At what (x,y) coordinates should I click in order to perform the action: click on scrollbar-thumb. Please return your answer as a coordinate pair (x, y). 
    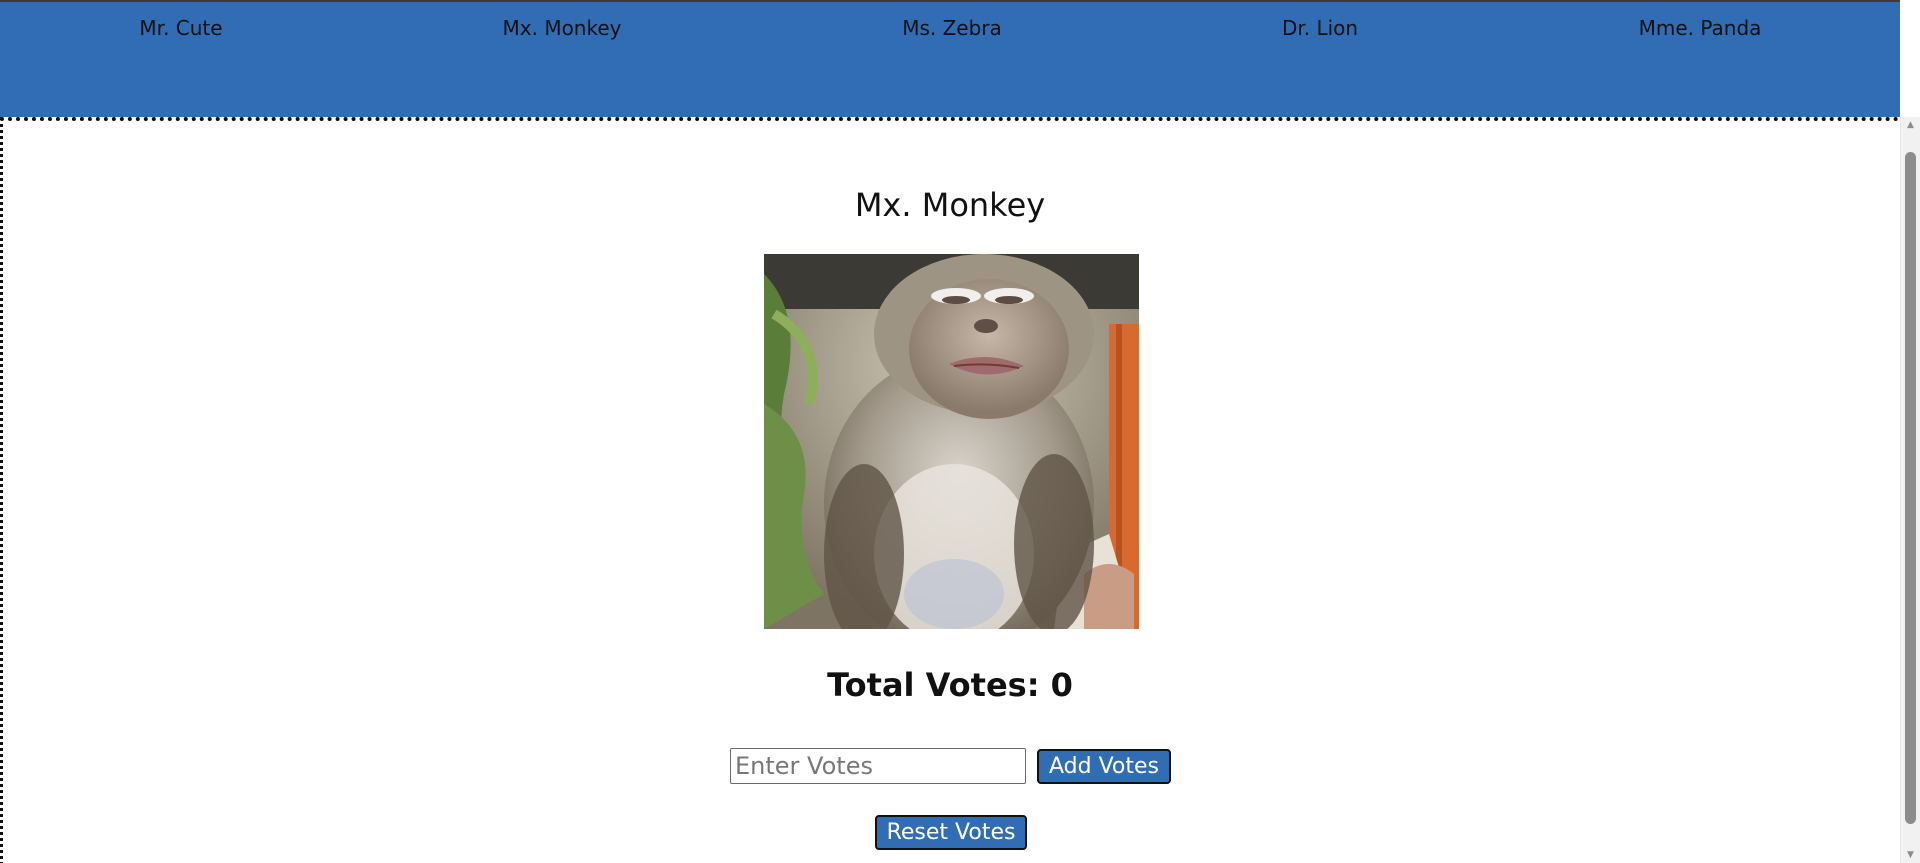
    Looking at the image, I should click on (1910, 488).